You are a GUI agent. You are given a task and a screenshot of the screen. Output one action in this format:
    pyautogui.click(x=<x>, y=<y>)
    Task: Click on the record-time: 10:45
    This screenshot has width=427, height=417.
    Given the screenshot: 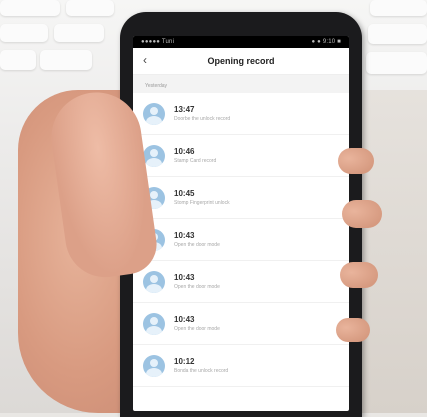 What is the action you would take?
    pyautogui.click(x=184, y=193)
    